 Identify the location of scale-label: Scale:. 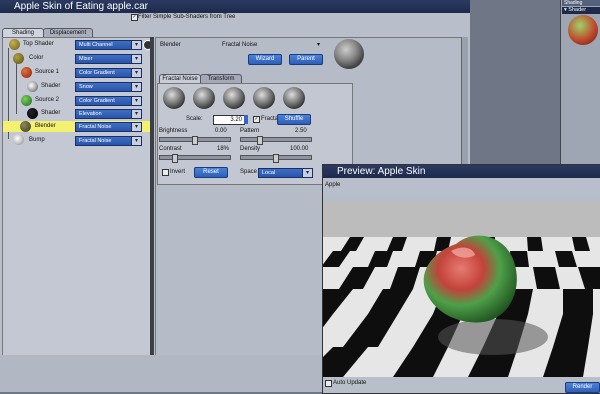
(194, 119).